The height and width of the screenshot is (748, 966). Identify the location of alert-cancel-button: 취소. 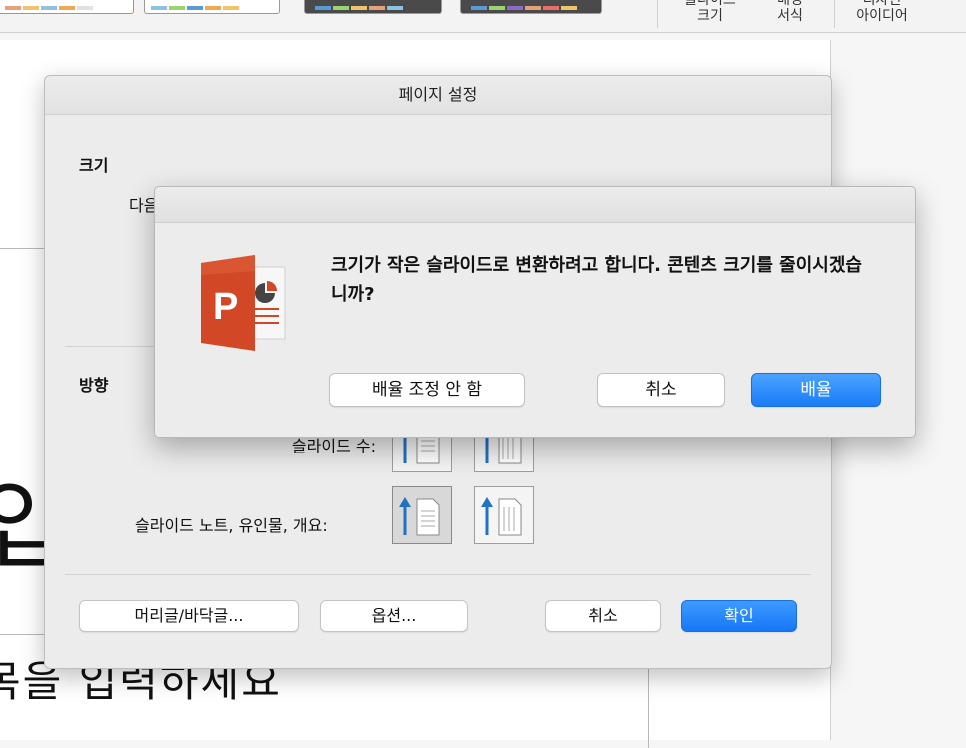
(661, 390).